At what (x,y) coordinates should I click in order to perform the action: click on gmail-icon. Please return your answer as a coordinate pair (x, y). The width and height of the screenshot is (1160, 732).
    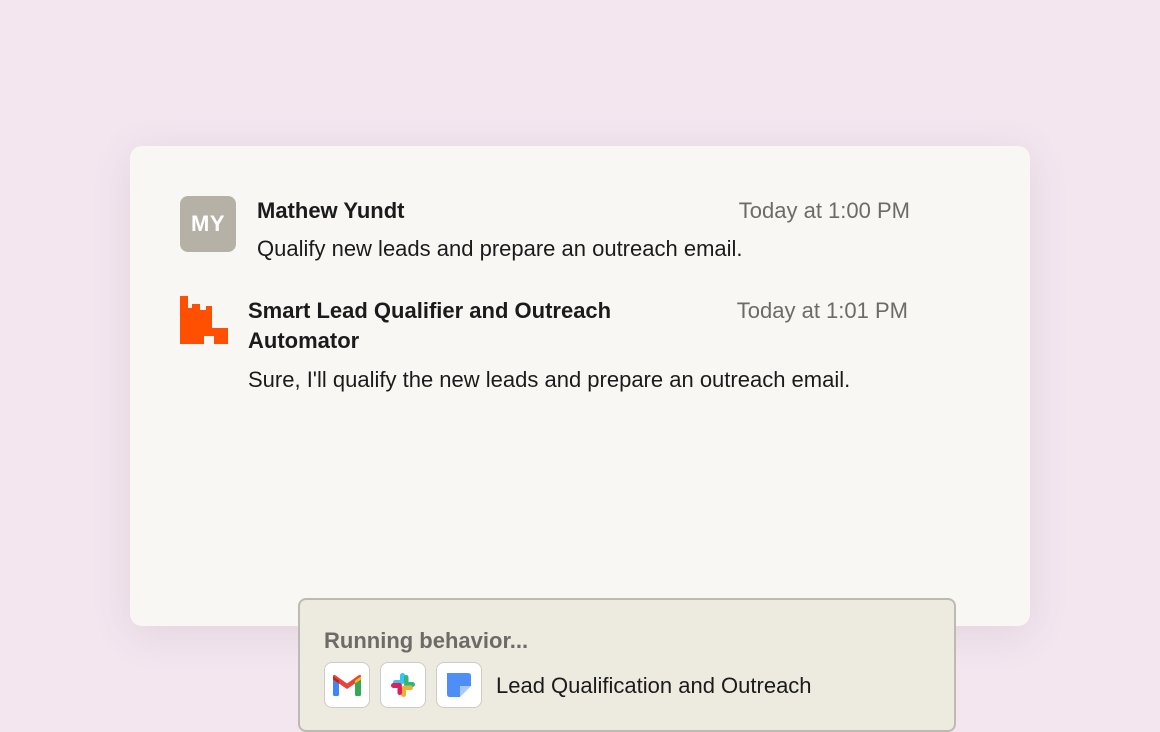
    Looking at the image, I should click on (347, 685).